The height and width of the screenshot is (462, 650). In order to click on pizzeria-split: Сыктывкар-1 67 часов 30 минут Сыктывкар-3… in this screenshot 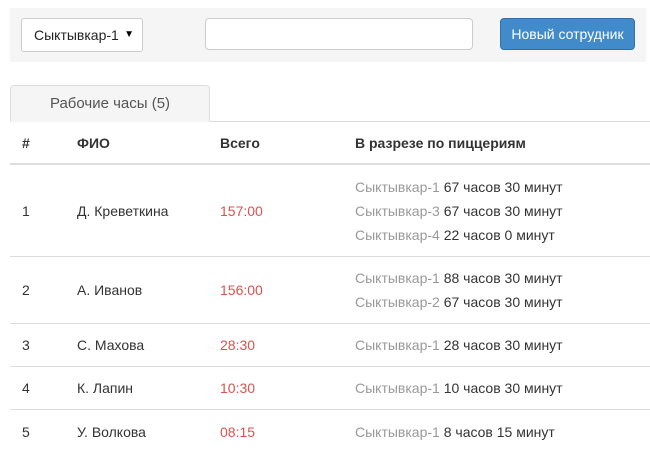, I will do `click(459, 210)`.